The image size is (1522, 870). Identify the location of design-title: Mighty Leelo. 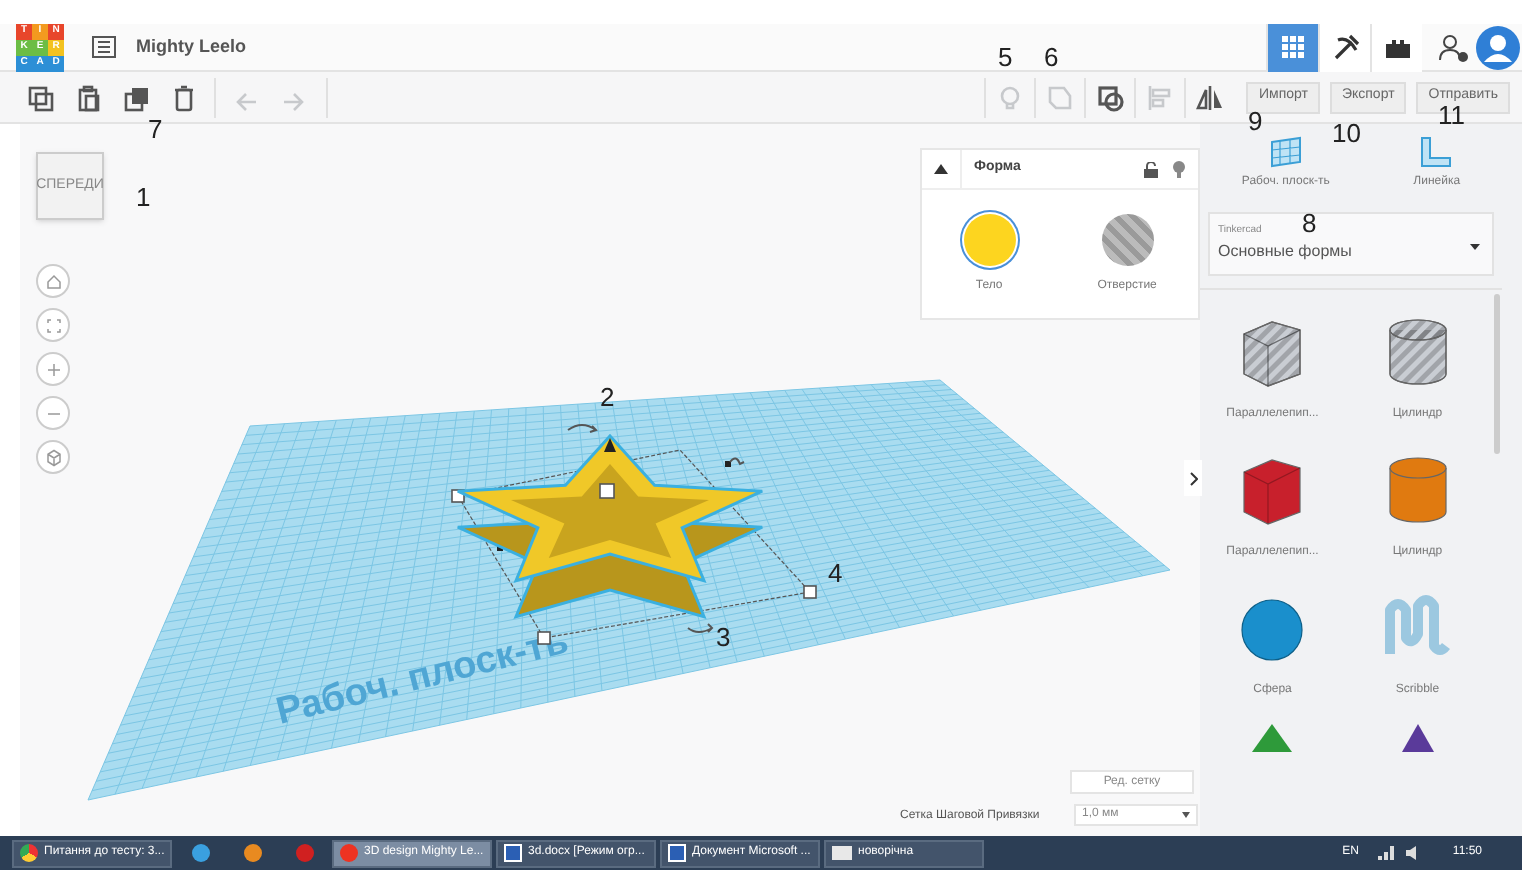
(191, 46).